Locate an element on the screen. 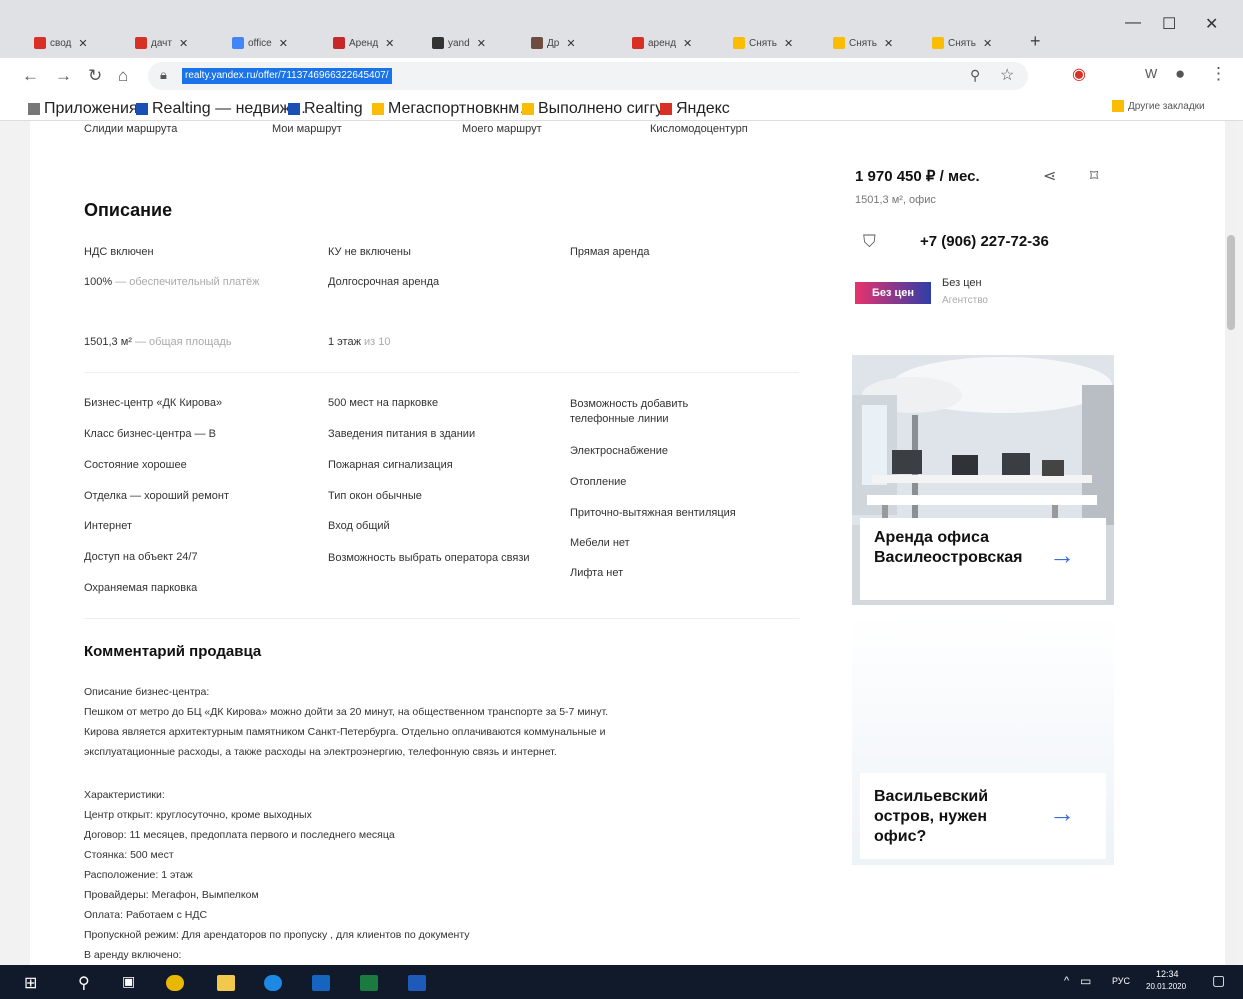  bookmark-star-icon: ☆ is located at coordinates (1007, 75).